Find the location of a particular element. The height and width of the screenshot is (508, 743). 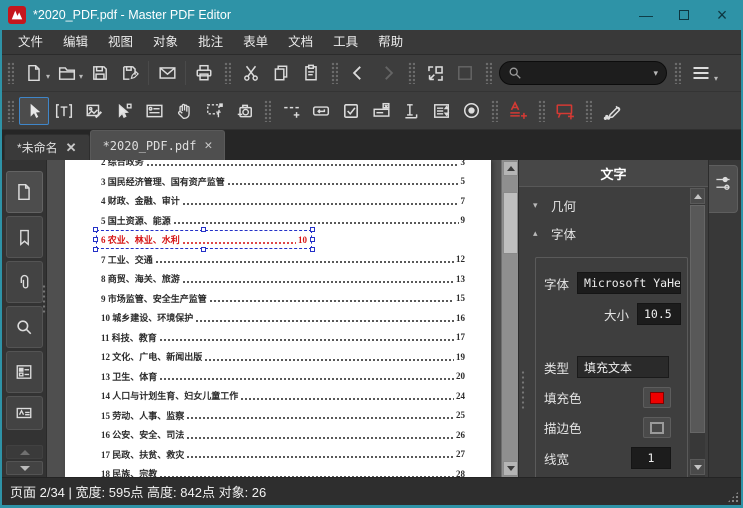

toc-row: 2 综合政务 3 is located at coordinates (278, 166).